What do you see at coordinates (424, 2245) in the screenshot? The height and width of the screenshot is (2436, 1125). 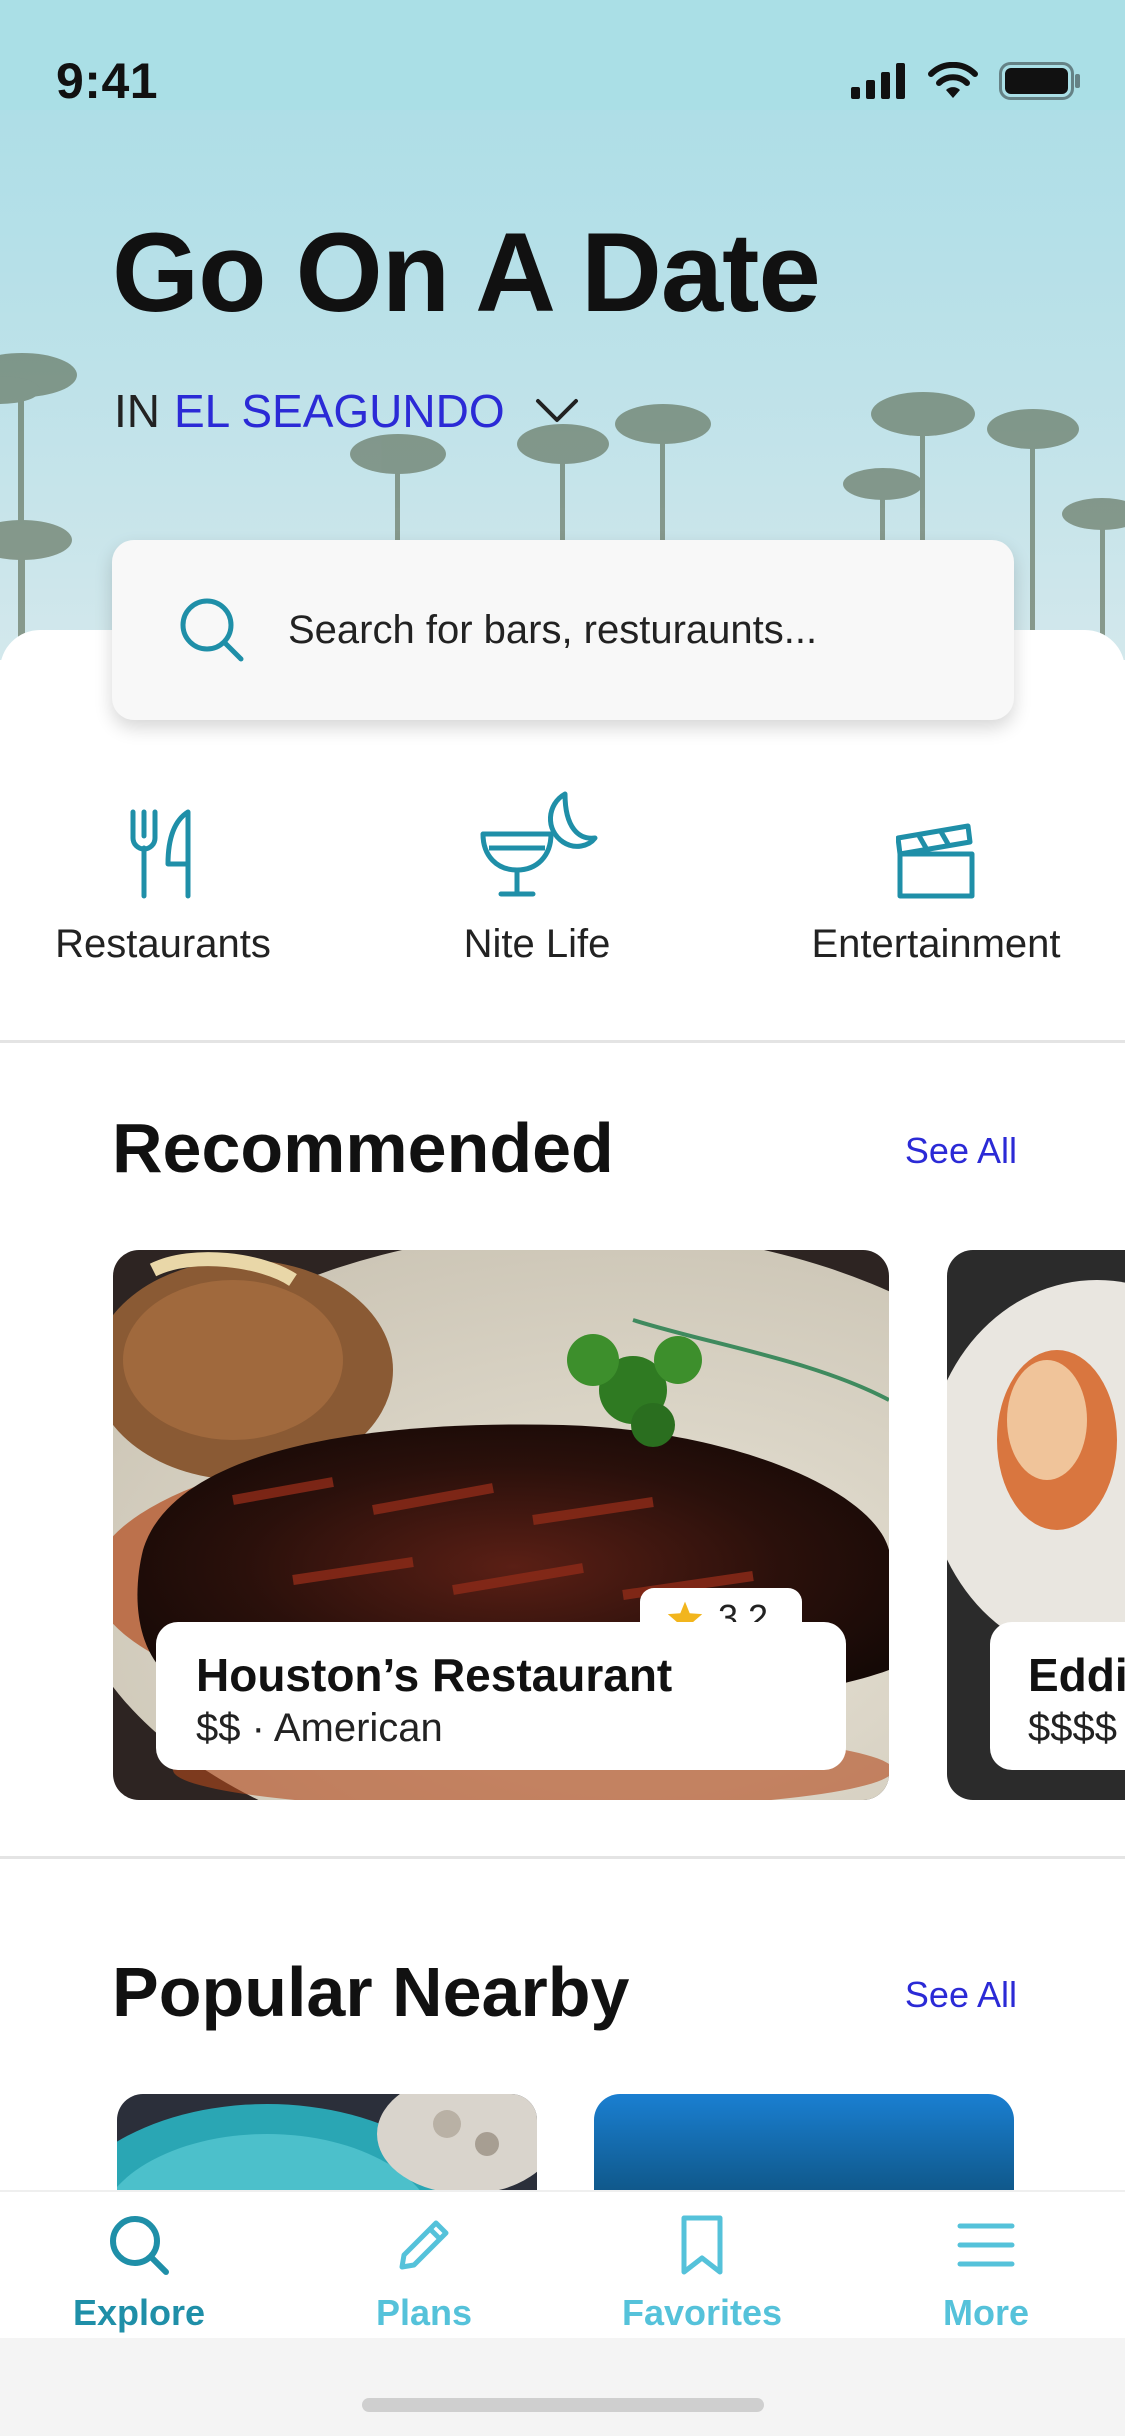 I see `pencil-icon` at bounding box center [424, 2245].